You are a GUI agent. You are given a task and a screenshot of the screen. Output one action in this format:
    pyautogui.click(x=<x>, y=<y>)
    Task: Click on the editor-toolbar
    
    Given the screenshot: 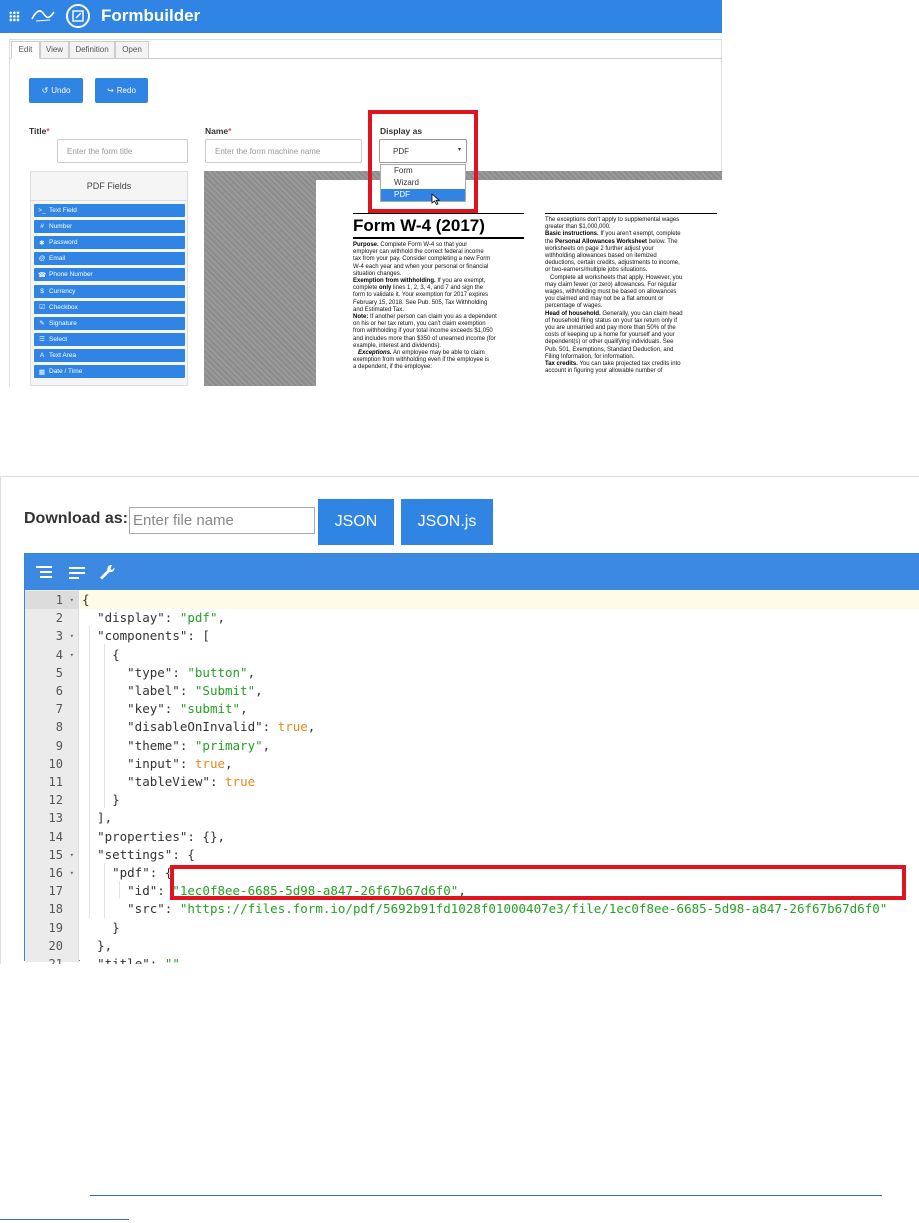 What is the action you would take?
    pyautogui.click(x=472, y=572)
    